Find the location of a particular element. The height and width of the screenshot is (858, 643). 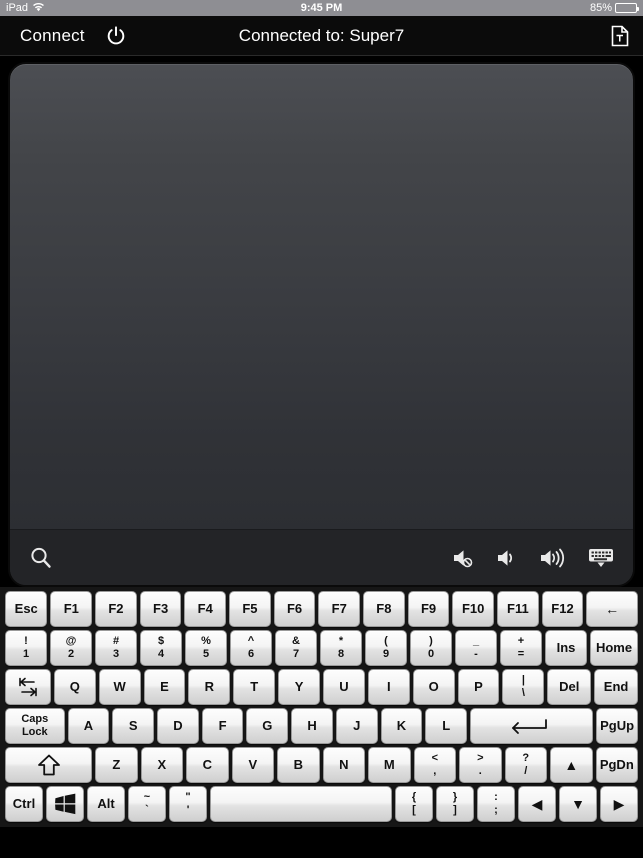

key-n: N is located at coordinates (344, 765).